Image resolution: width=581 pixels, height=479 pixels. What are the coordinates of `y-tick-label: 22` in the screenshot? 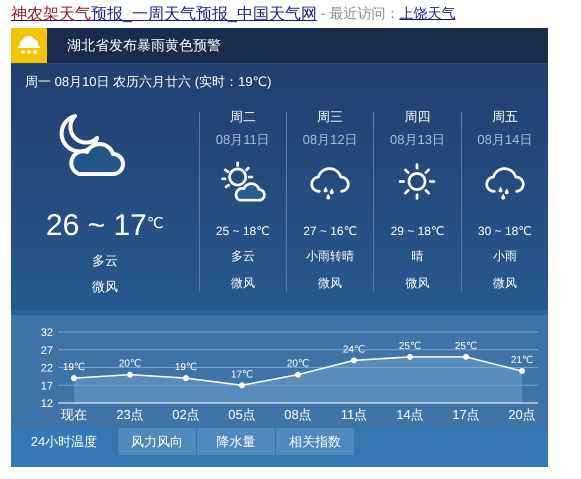 It's located at (46, 368).